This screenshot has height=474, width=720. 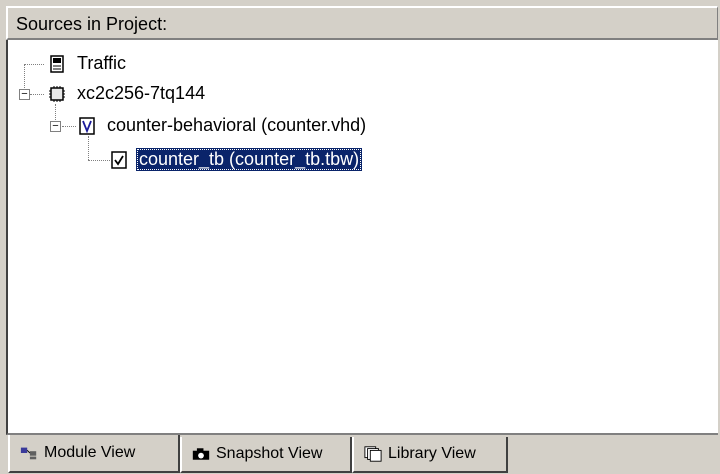 I want to click on tree-item-counter-tb: counter_tb (counter_tb.tbw), so click(x=236, y=159).